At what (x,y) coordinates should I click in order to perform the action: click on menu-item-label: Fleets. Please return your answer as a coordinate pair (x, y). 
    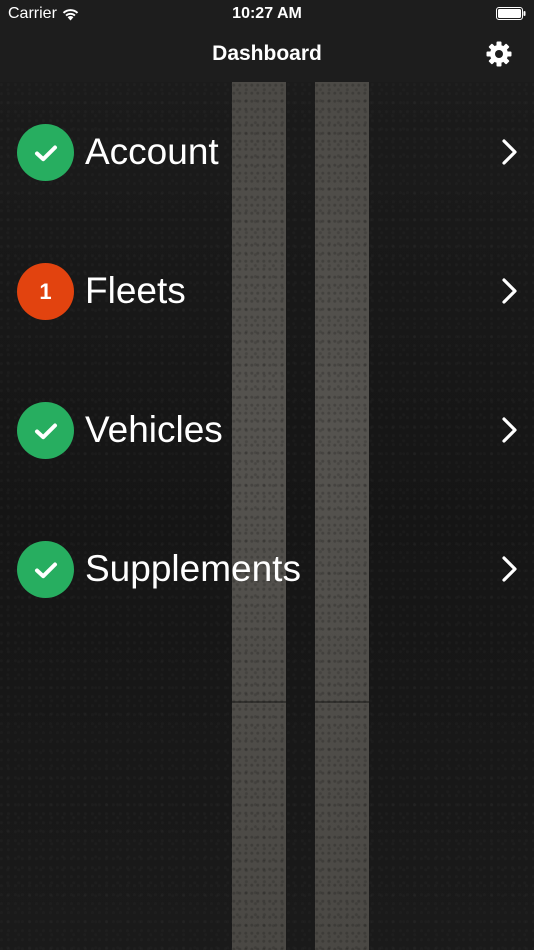
    Looking at the image, I should click on (135, 290).